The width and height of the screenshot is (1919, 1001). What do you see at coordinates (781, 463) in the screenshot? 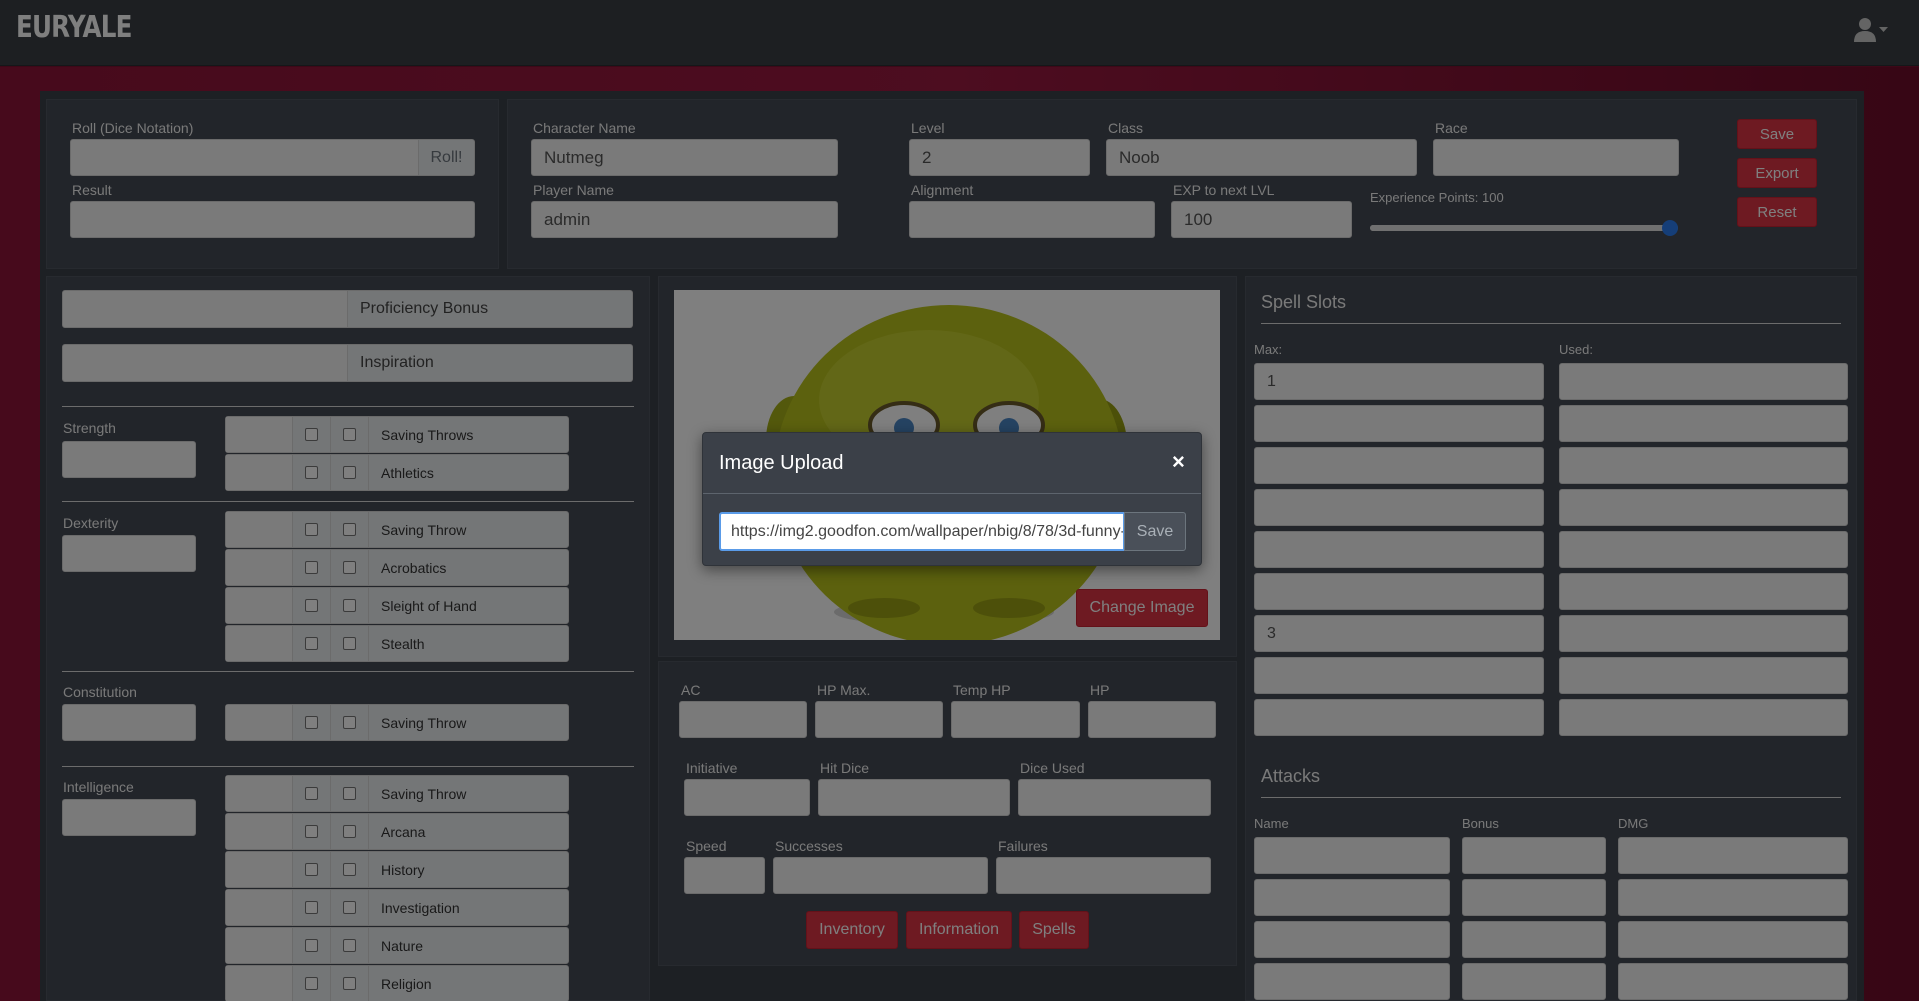
I see `modal-title: Image Upload` at bounding box center [781, 463].